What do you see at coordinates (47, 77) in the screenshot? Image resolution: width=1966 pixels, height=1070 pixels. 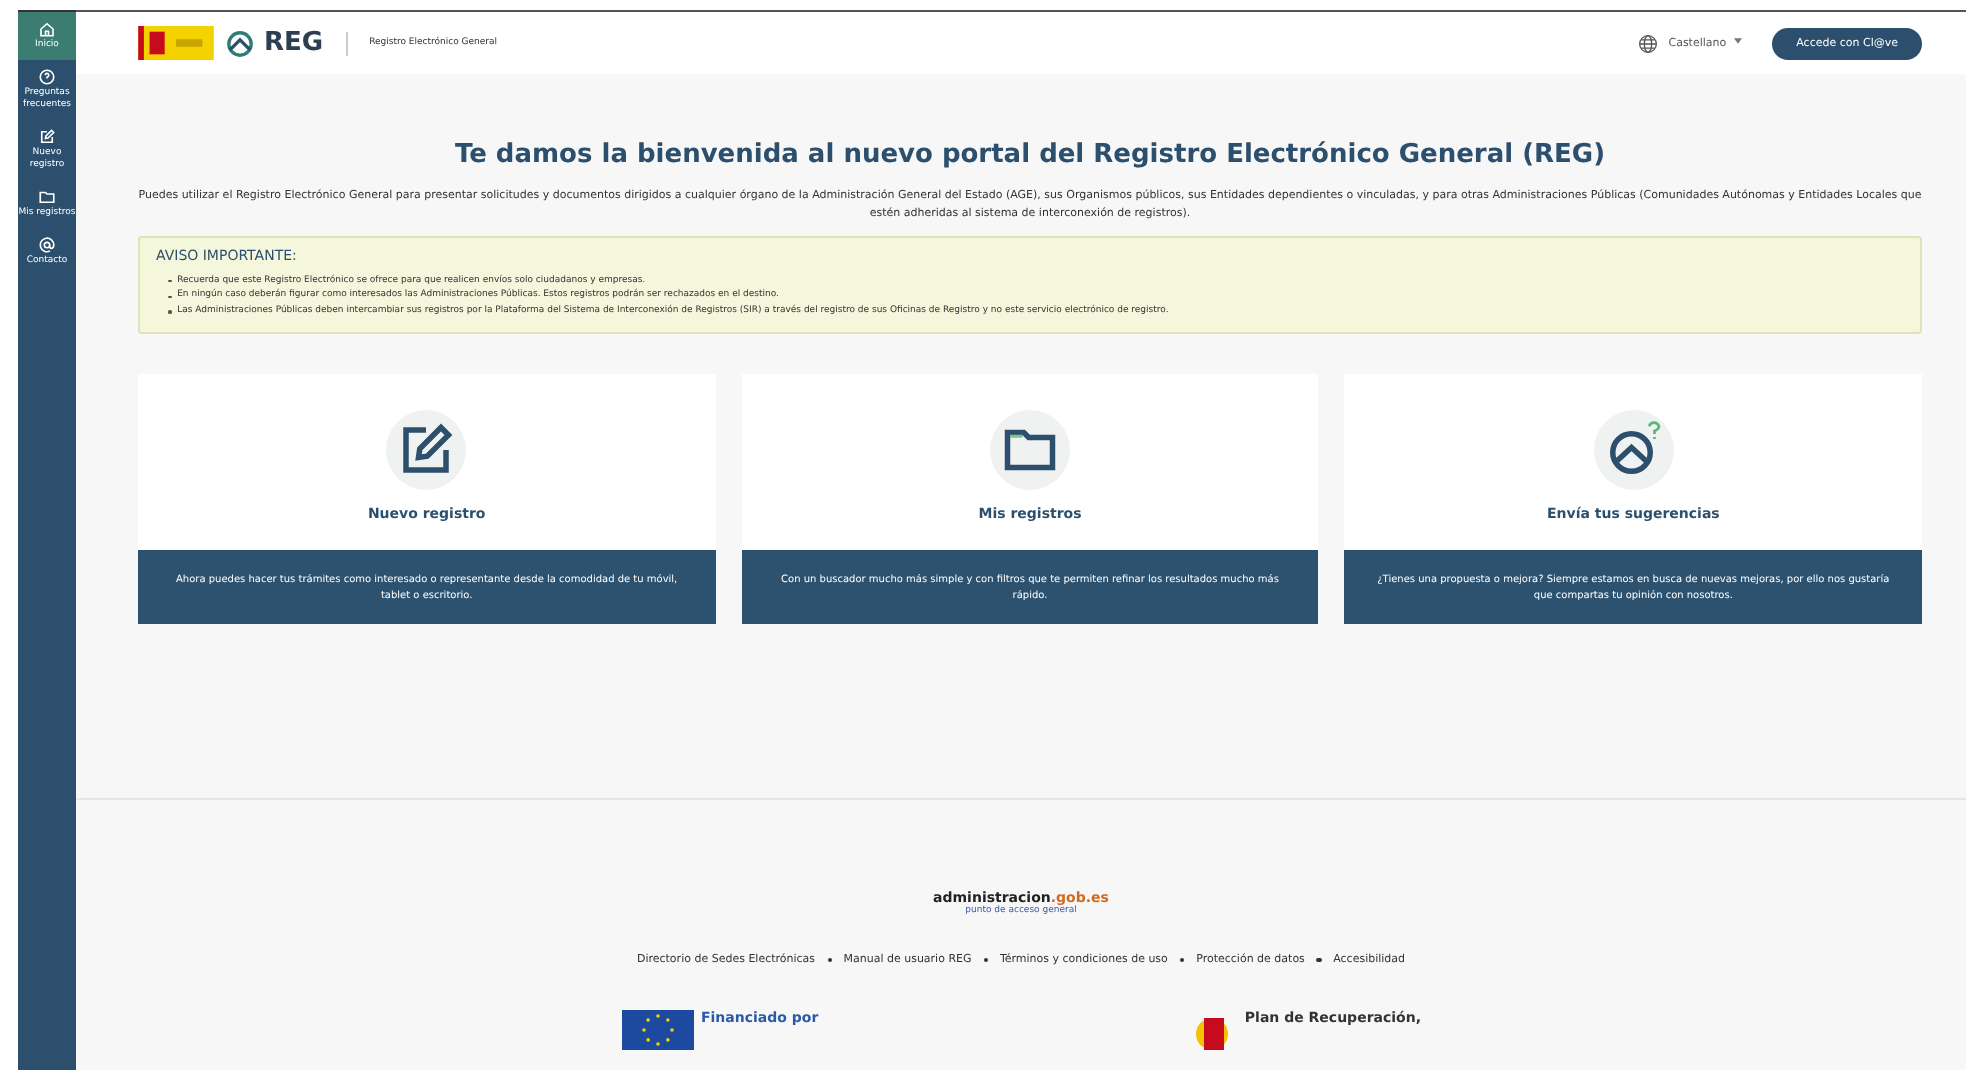 I see `question-circle-icon` at bounding box center [47, 77].